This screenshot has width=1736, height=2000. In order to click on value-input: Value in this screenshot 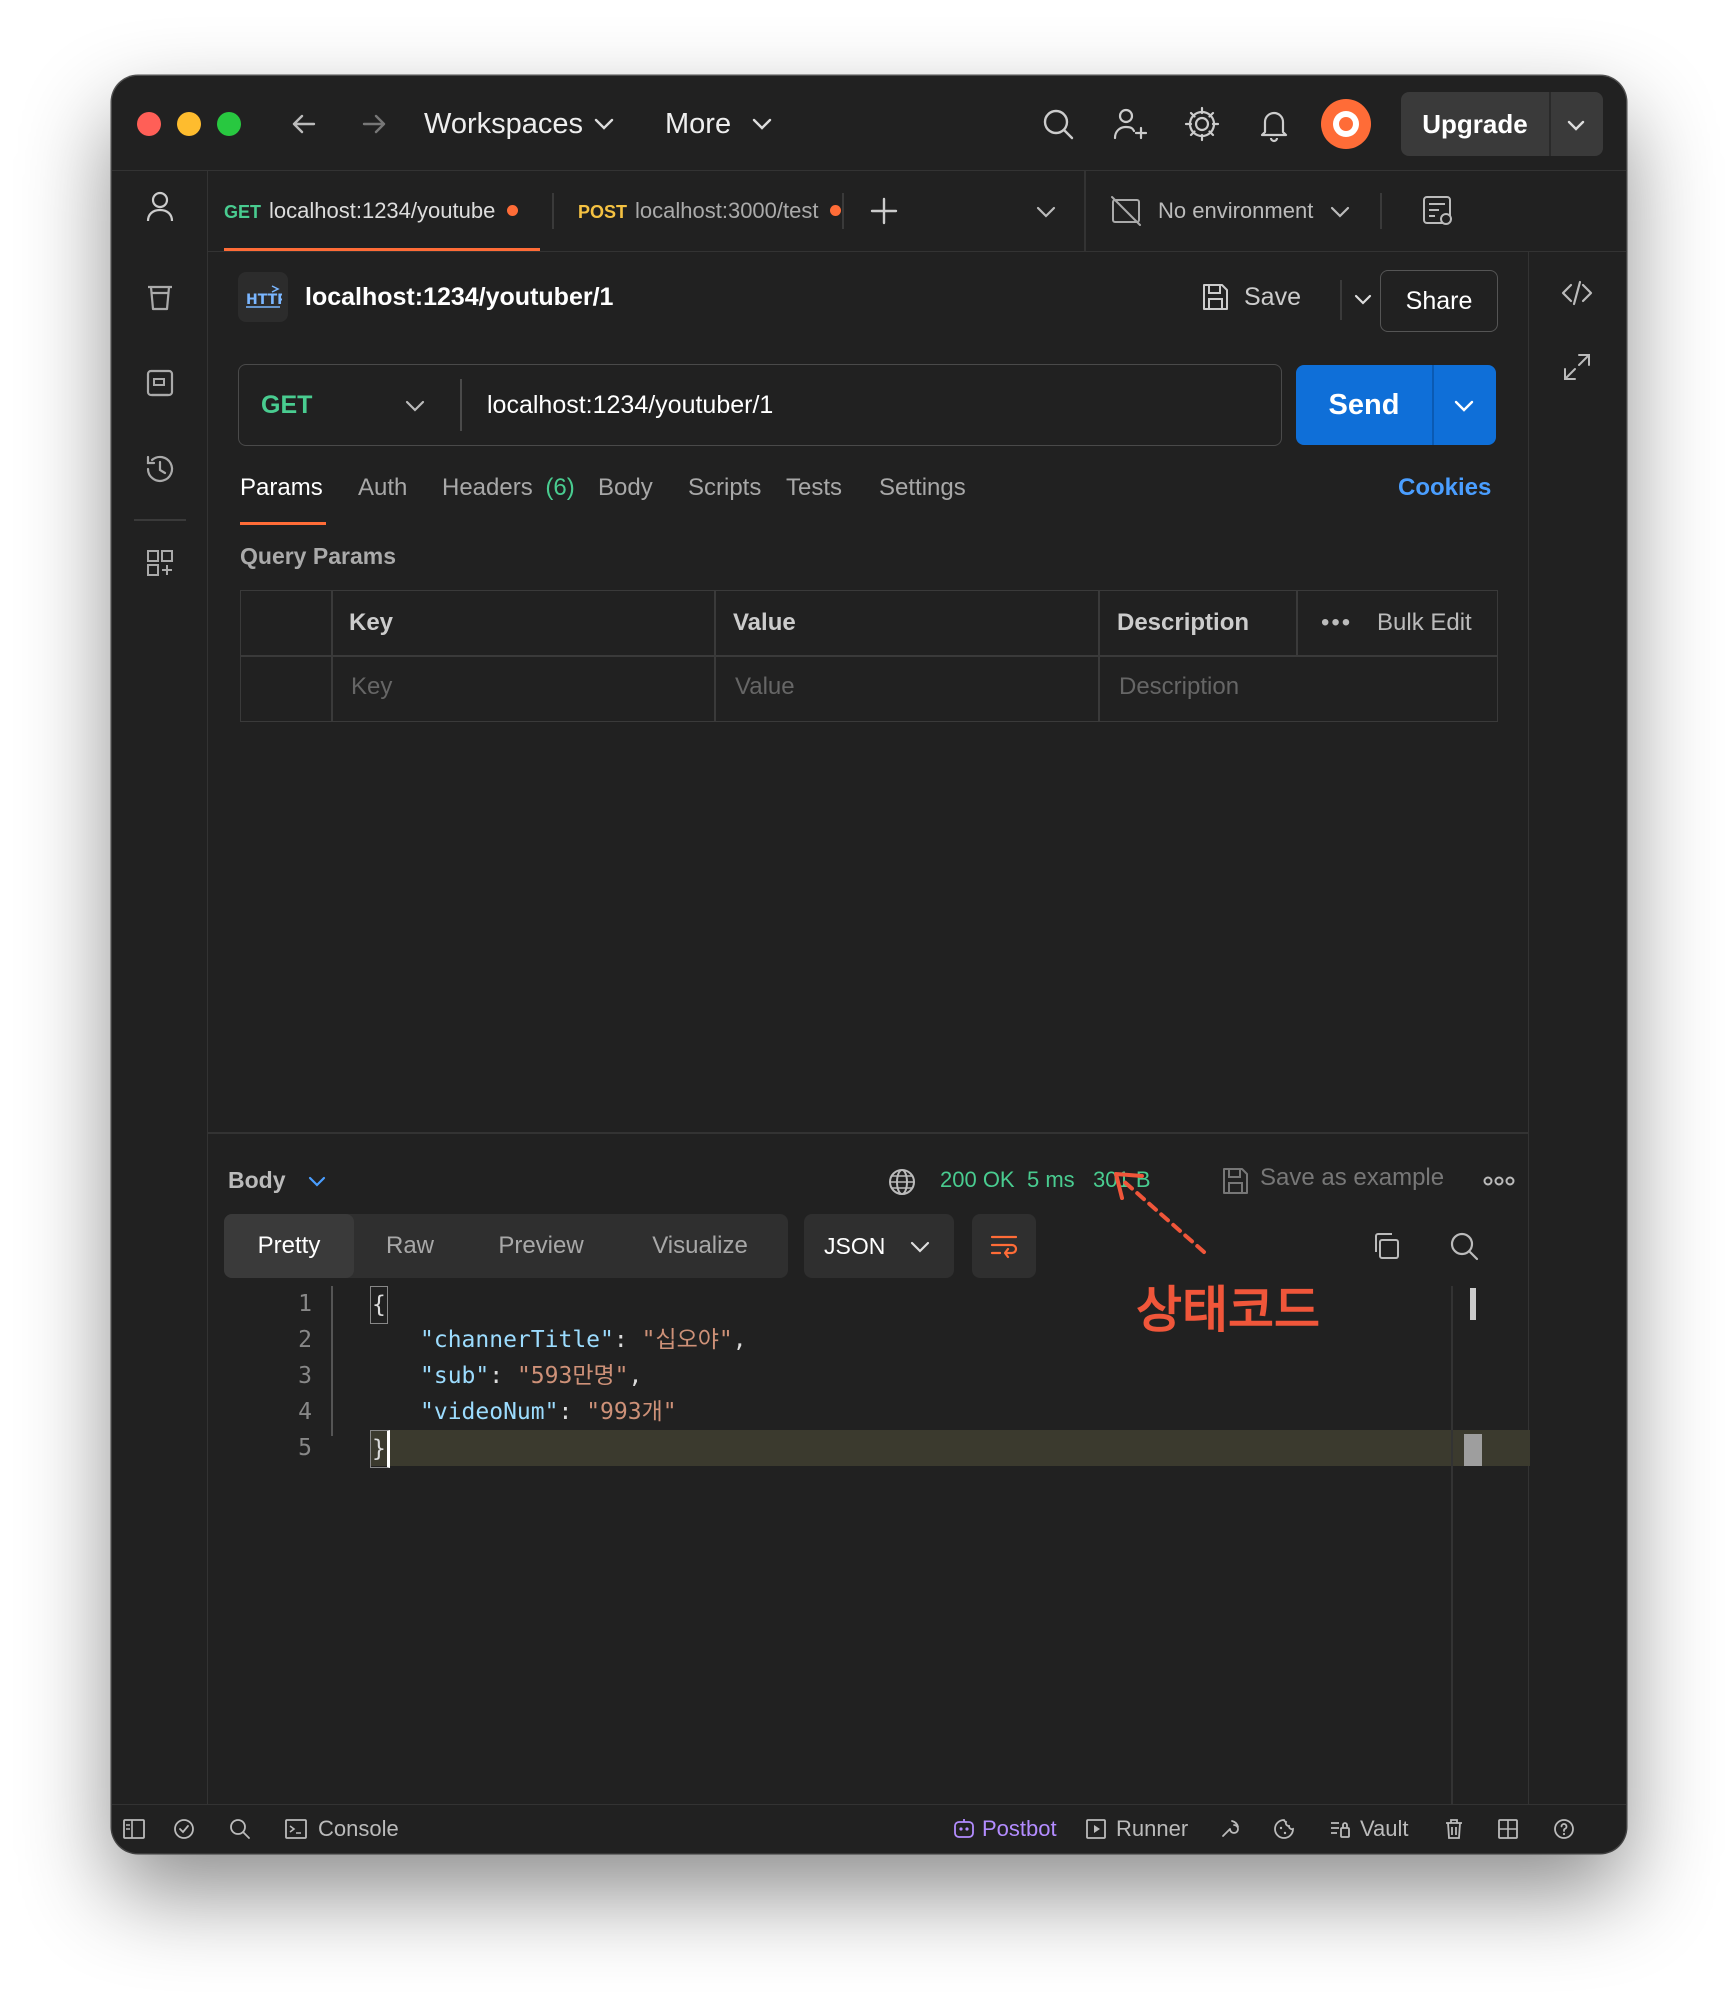, I will do `click(765, 687)`.